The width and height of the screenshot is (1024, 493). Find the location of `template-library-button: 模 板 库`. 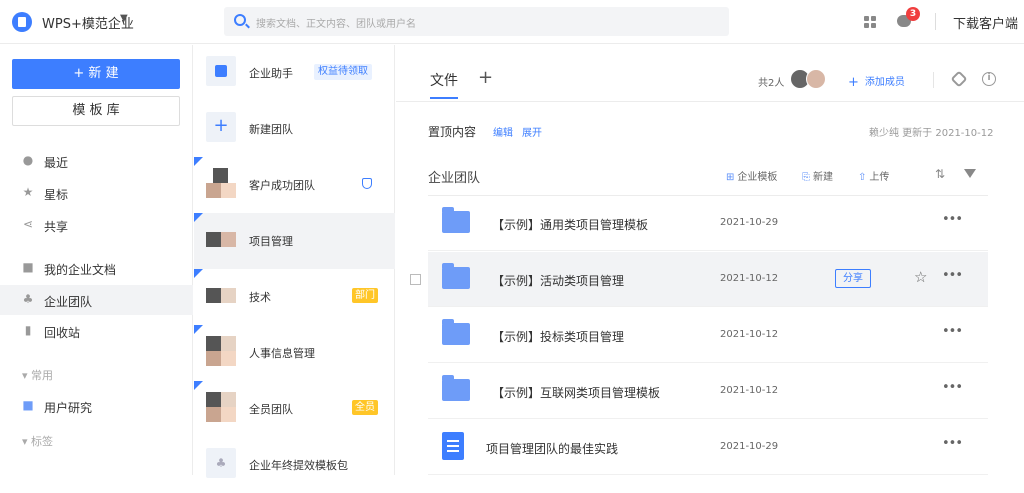

template-library-button: 模 板 库 is located at coordinates (96, 111).